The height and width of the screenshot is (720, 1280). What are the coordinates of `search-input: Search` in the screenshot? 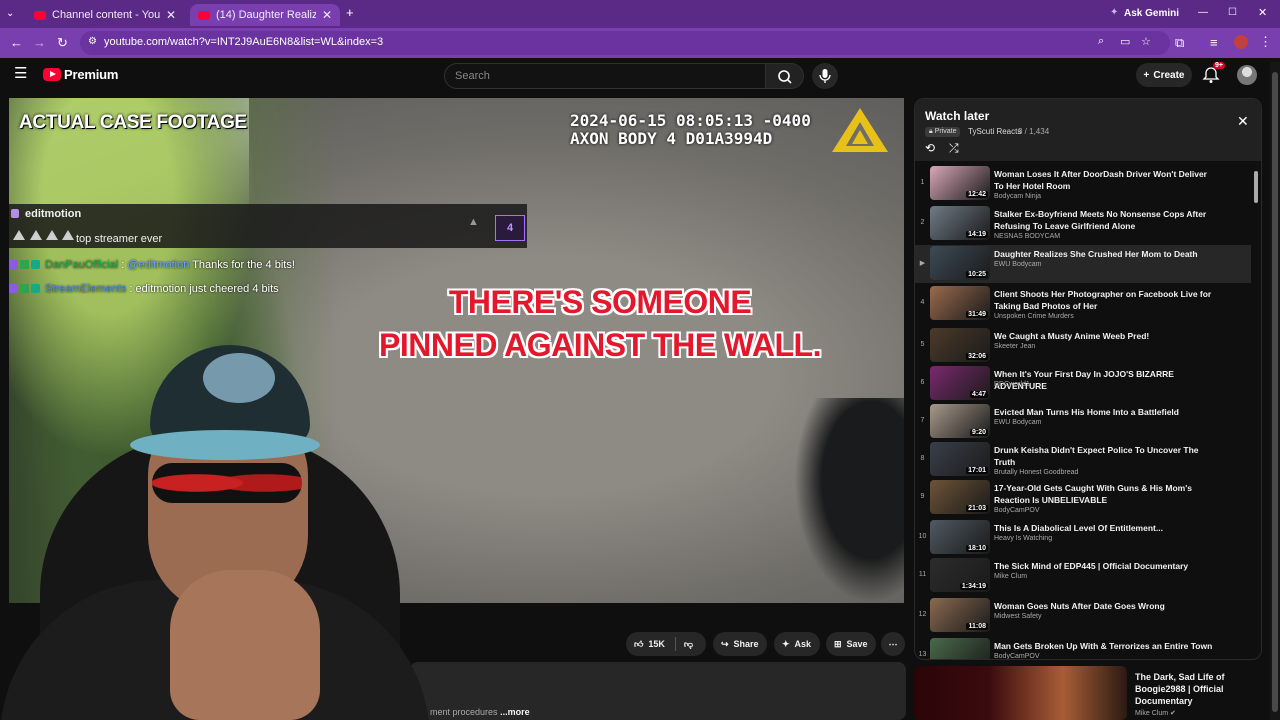 It's located at (605, 76).